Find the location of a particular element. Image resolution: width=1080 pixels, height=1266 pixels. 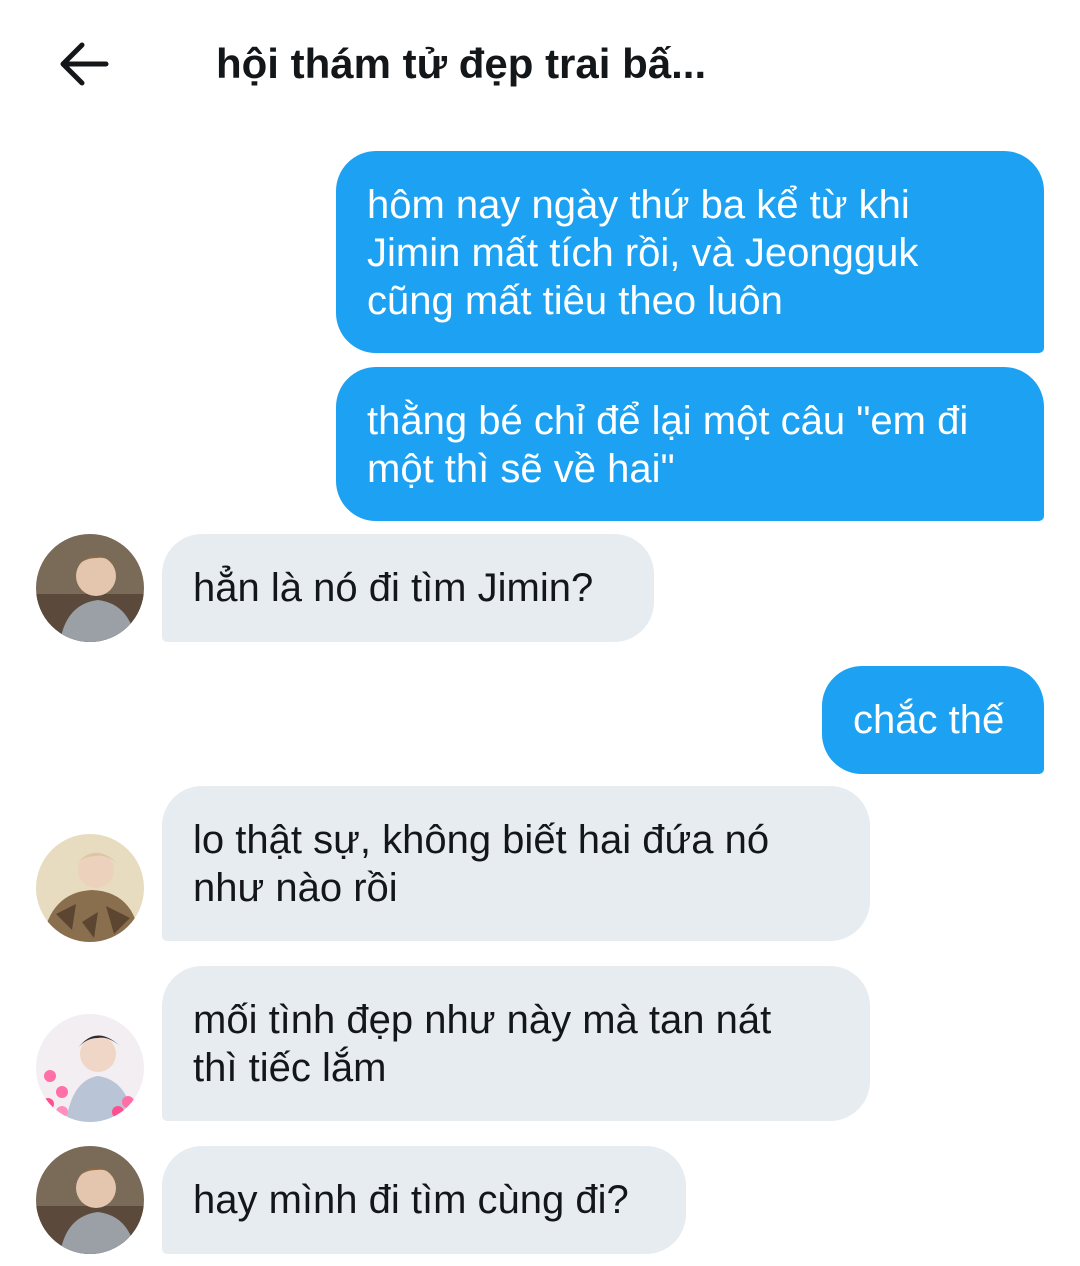

message-bubble-incoming: hay mình đi tìm cùng đi? is located at coordinates (424, 1200).